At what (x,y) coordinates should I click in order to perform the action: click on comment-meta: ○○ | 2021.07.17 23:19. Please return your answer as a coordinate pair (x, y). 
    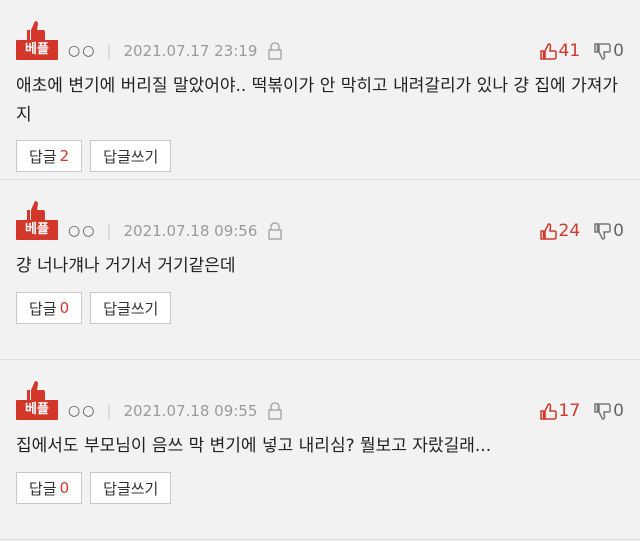
    Looking at the image, I should click on (175, 51).